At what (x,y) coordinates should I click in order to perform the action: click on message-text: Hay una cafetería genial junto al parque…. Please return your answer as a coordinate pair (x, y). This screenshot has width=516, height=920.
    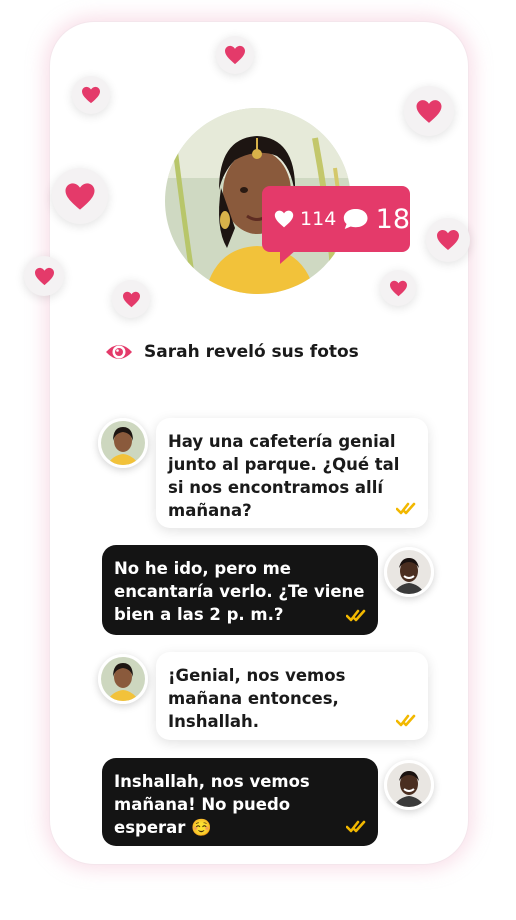
    Looking at the image, I should click on (284, 476).